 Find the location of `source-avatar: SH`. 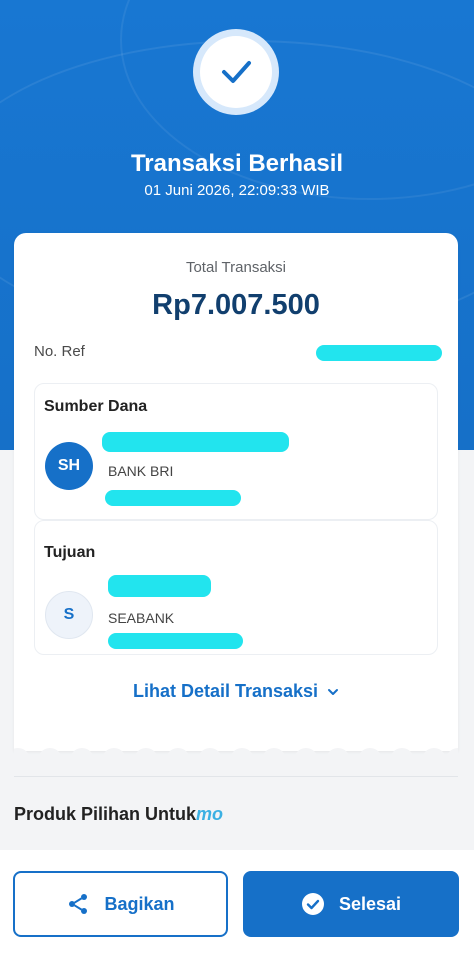

source-avatar: SH is located at coordinates (69, 466).